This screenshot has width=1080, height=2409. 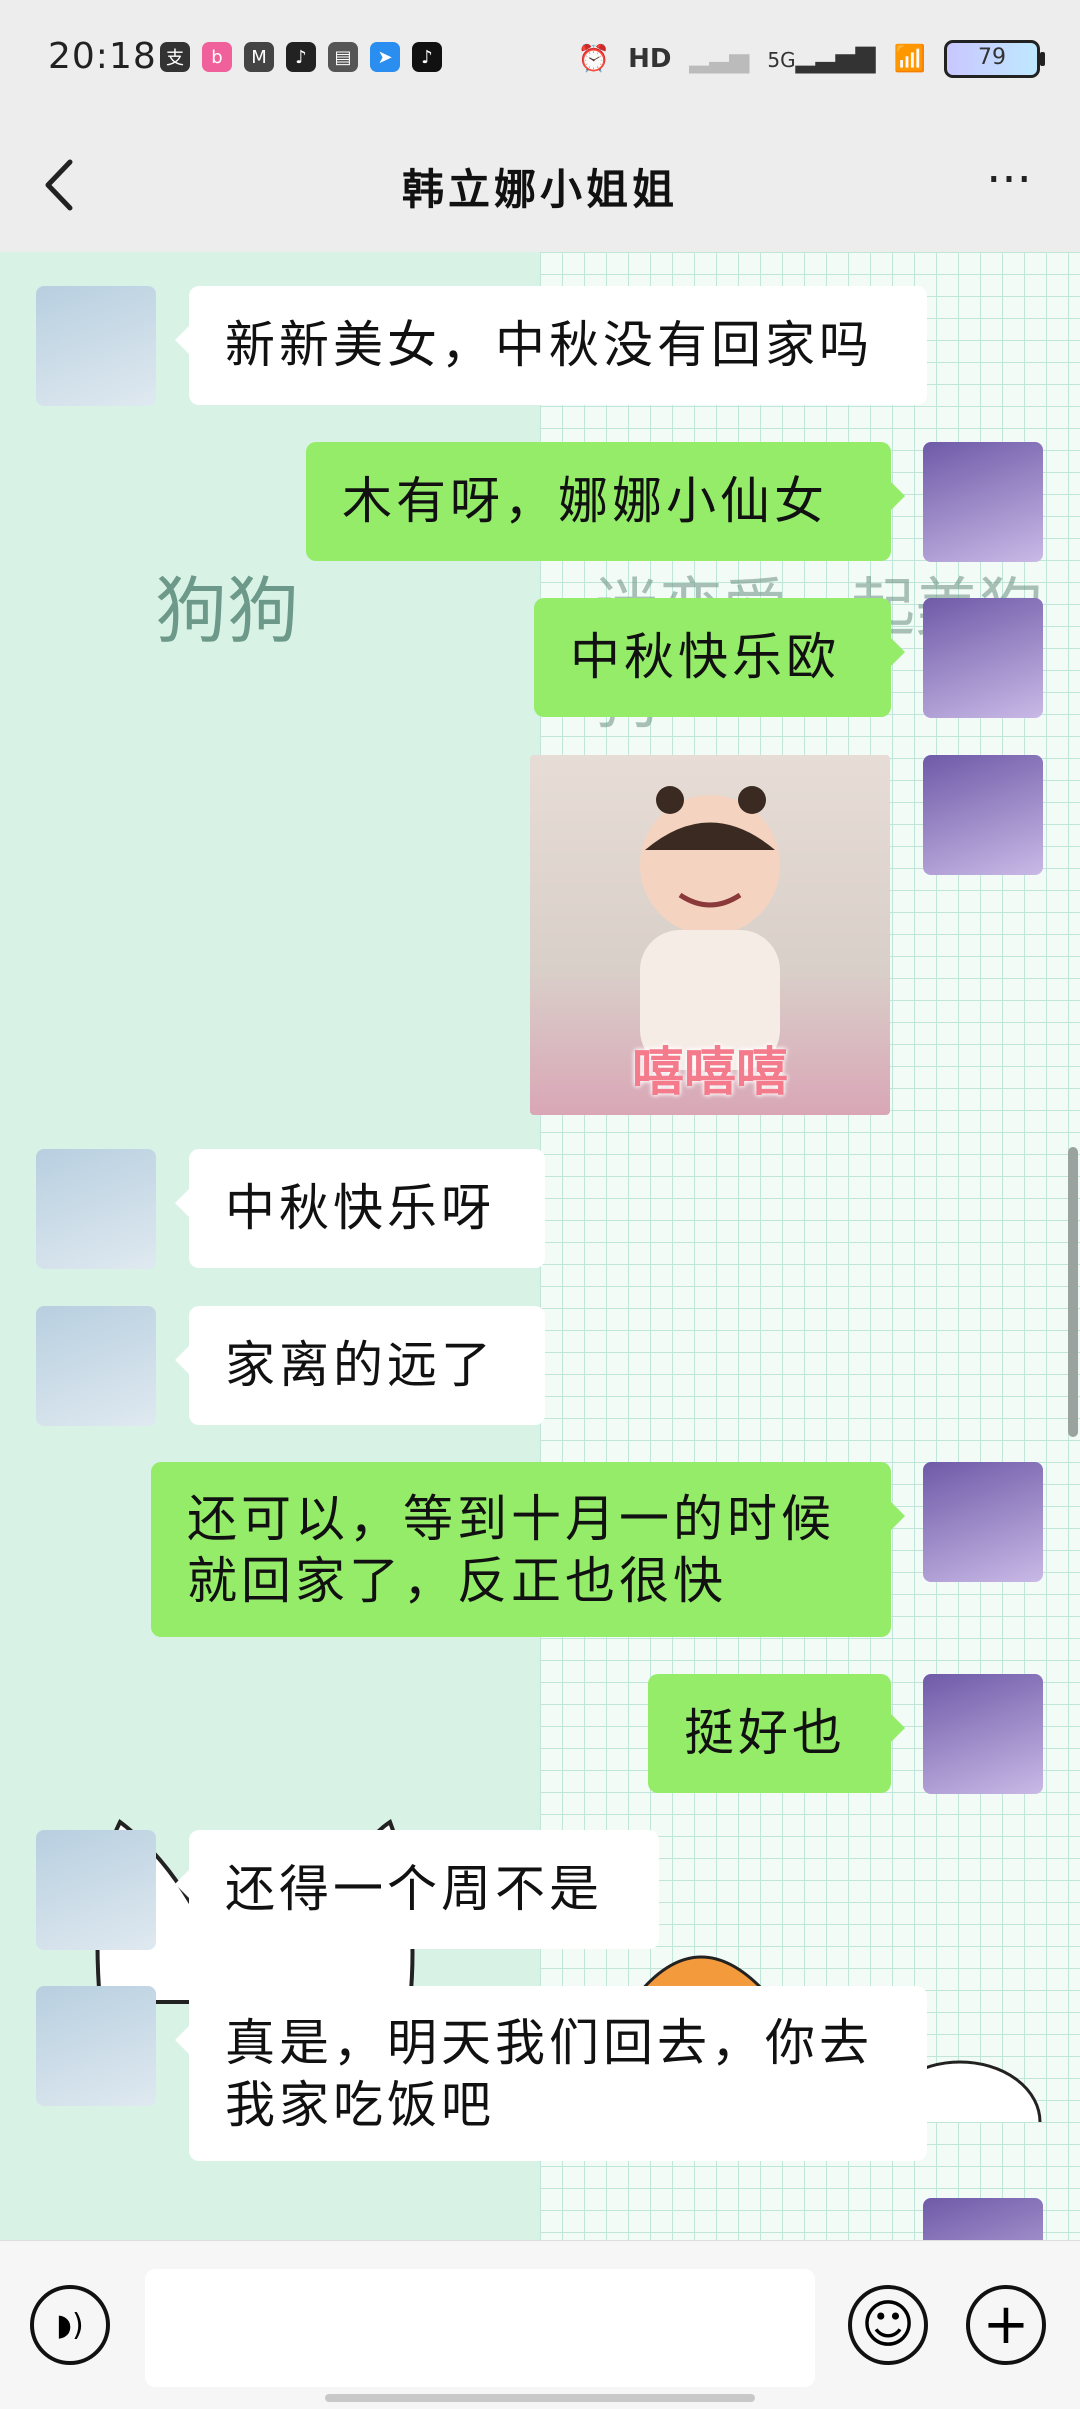 What do you see at coordinates (360, 1208) in the screenshot?
I see `received-message: 中秋快乐呀` at bounding box center [360, 1208].